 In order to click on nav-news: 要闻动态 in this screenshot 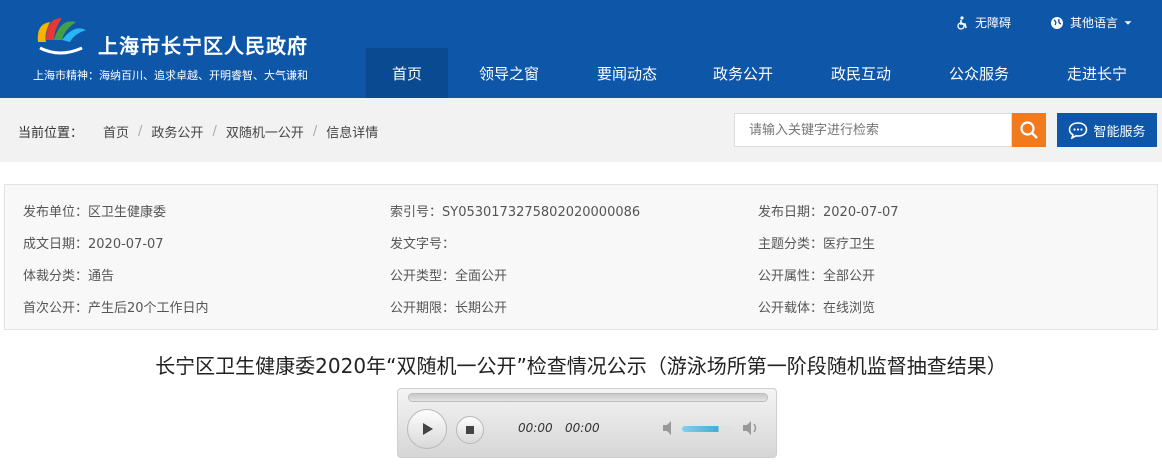, I will do `click(627, 73)`.